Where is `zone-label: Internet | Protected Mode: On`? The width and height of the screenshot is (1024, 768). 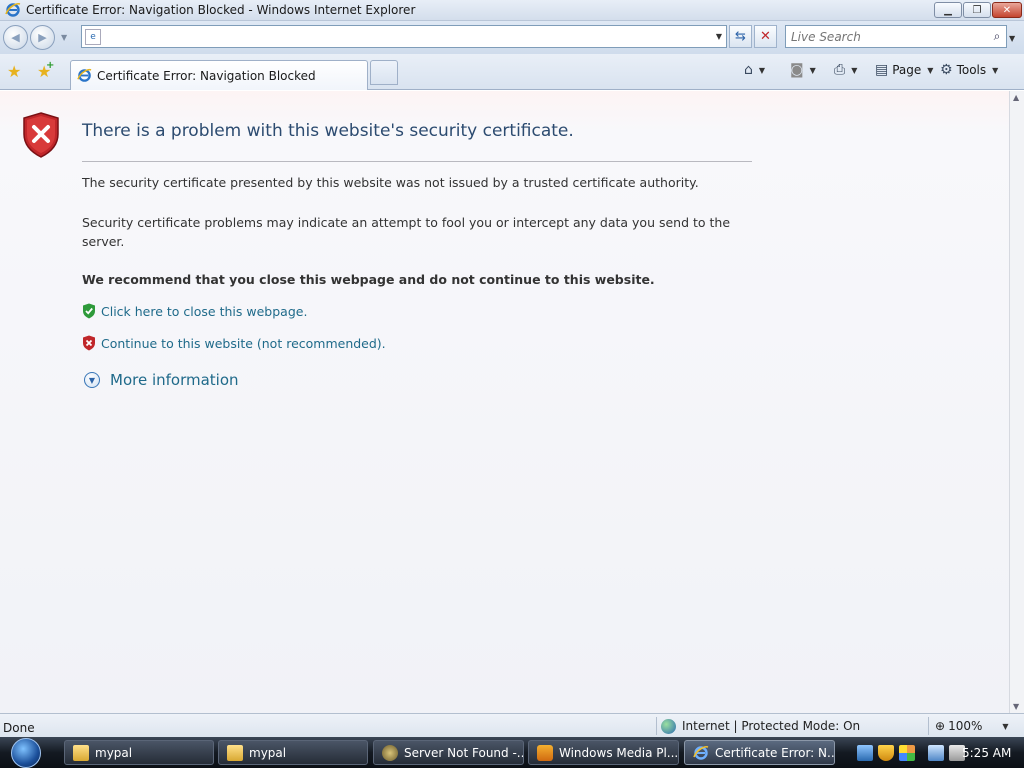 zone-label: Internet | Protected Mode: On is located at coordinates (771, 726).